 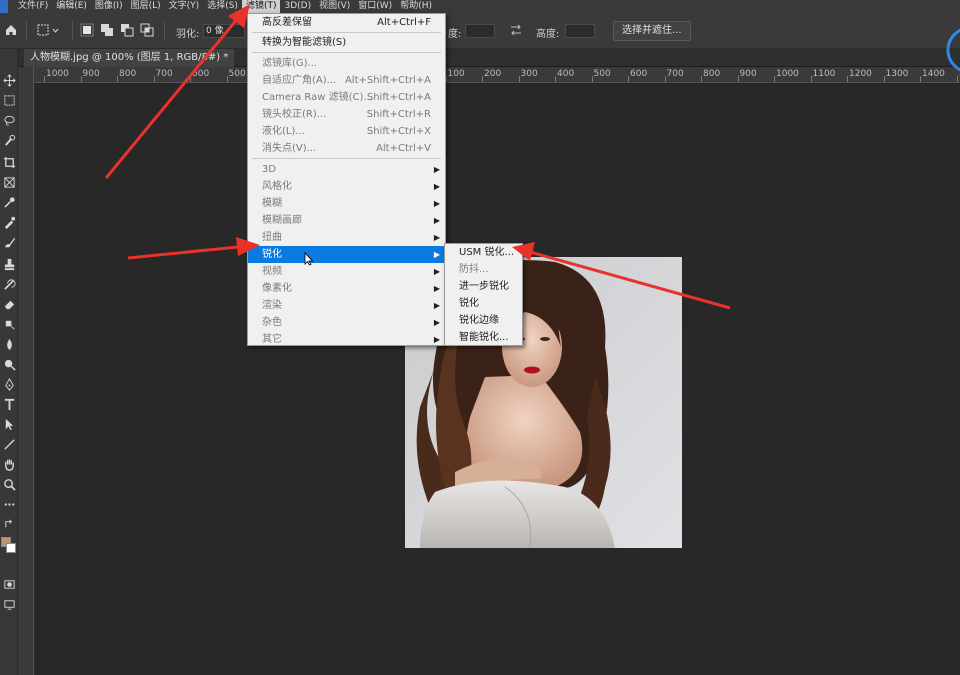 What do you see at coordinates (4, 6) in the screenshot?
I see `app-icon` at bounding box center [4, 6].